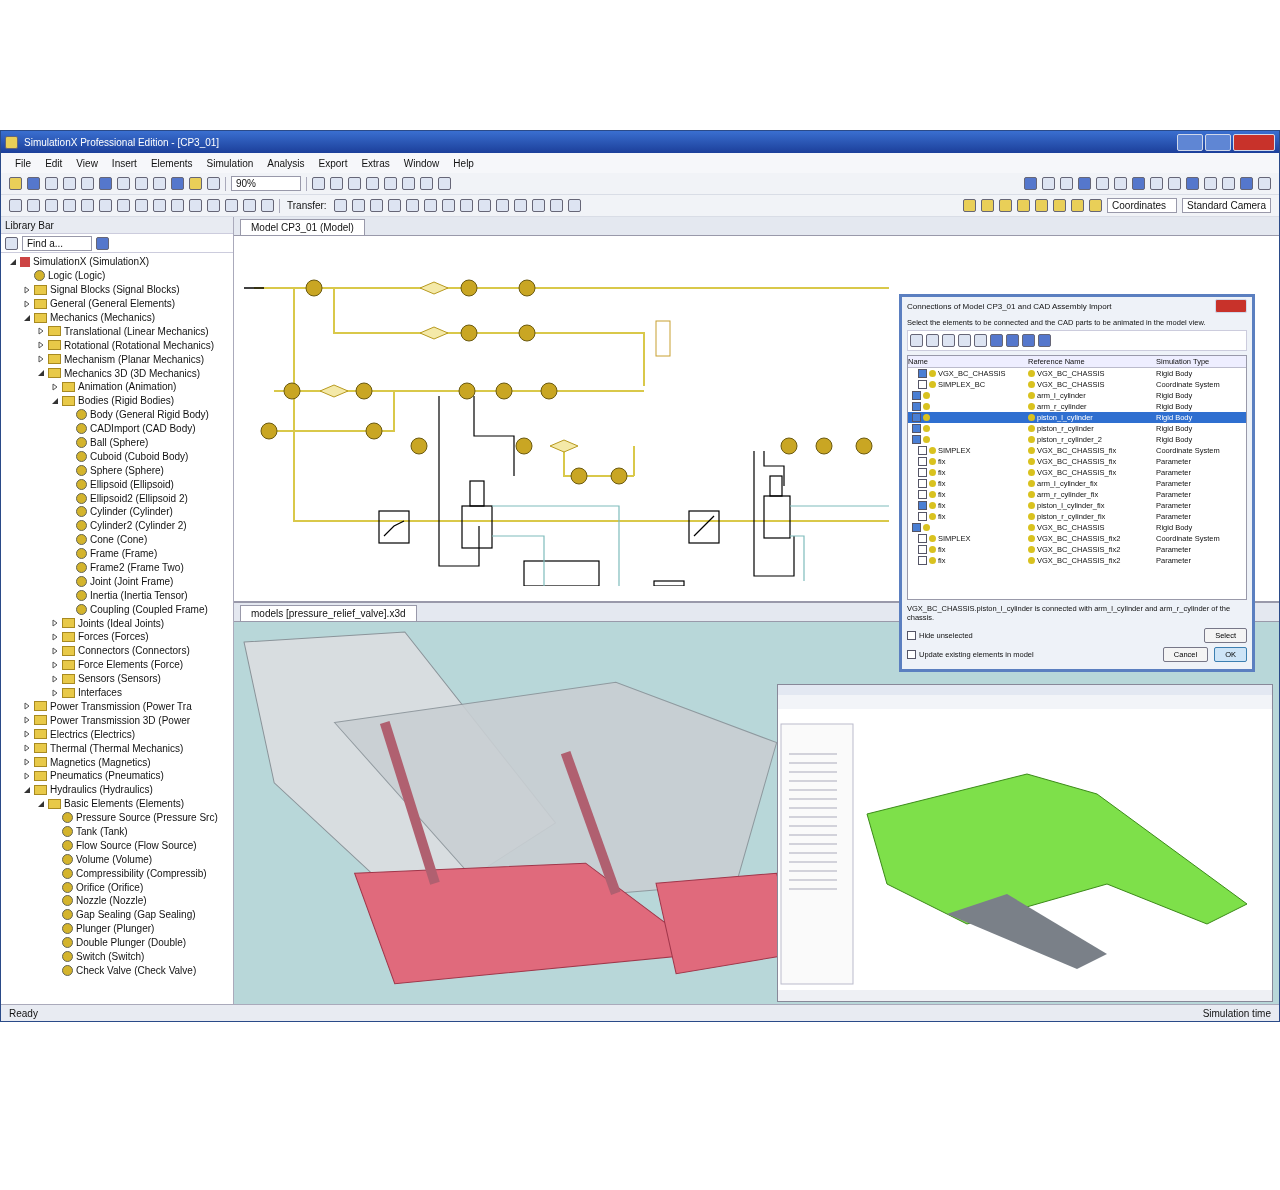 This screenshot has height=1190, width=1280. What do you see at coordinates (136, 331) in the screenshot?
I see `tree-item: Translational (Linear Mechanics)` at bounding box center [136, 331].